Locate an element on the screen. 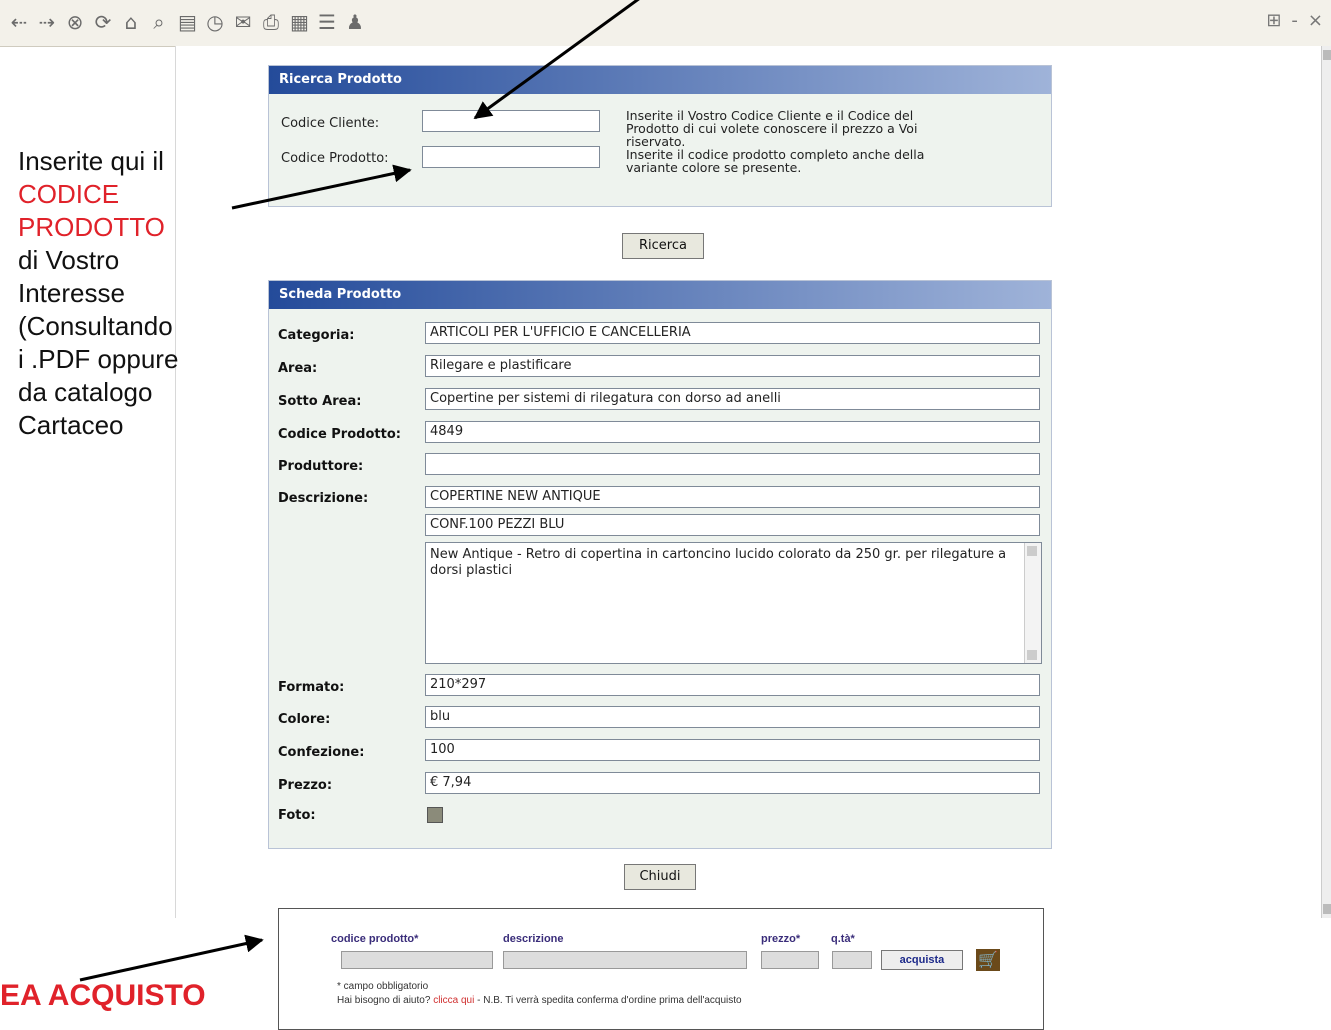  sotto-area-label: Sotto Area: is located at coordinates (320, 401).